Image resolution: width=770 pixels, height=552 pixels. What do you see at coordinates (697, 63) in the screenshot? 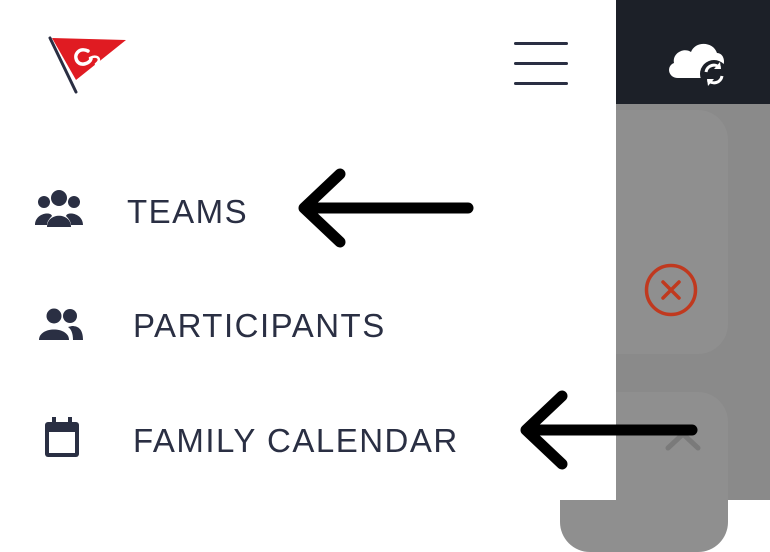
I see `cloud-sync-icon` at bounding box center [697, 63].